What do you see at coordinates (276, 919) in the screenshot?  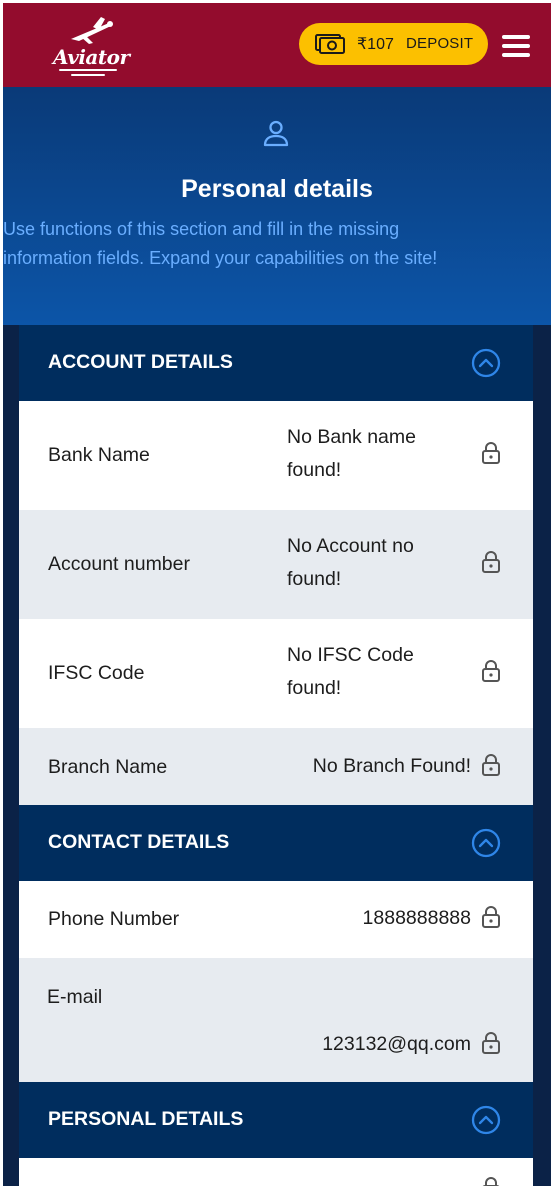 I see `phone-number-row: Phone Number 1888888888` at bounding box center [276, 919].